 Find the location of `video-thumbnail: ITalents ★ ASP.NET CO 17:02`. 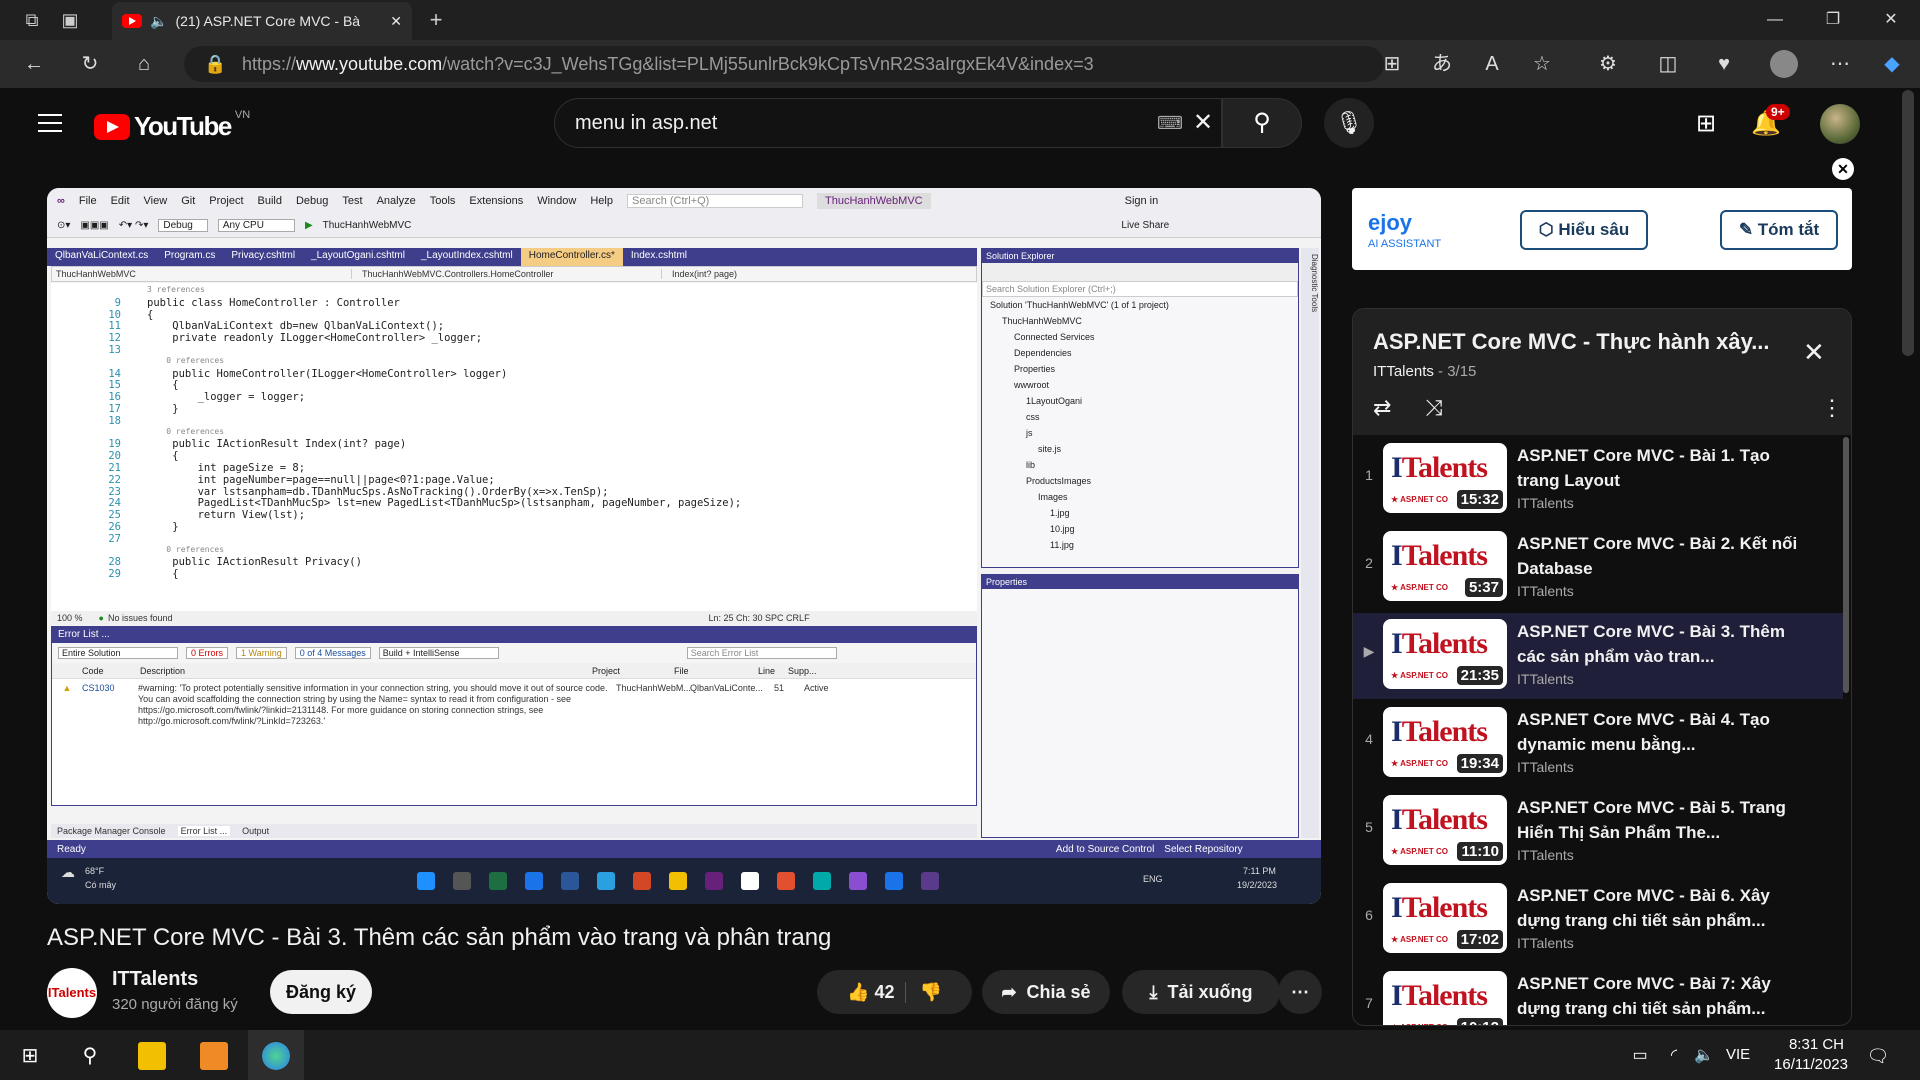

video-thumbnail: ITalents ★ ASP.NET CO 17:02 is located at coordinates (1445, 918).